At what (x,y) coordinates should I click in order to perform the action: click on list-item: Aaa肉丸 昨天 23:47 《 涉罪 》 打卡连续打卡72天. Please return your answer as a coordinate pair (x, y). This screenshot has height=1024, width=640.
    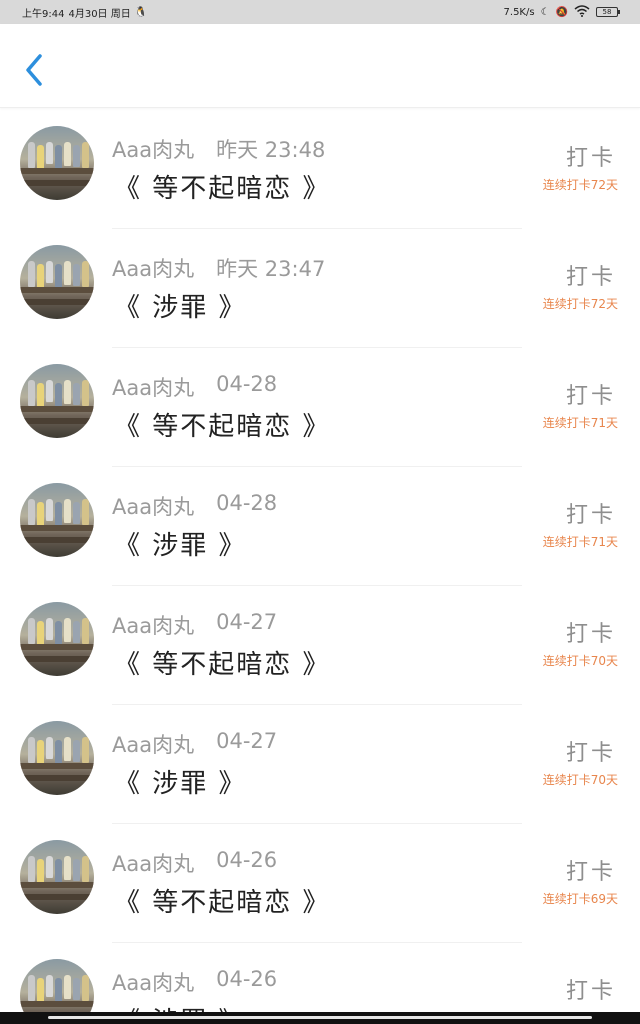
    Looking at the image, I should click on (320, 288).